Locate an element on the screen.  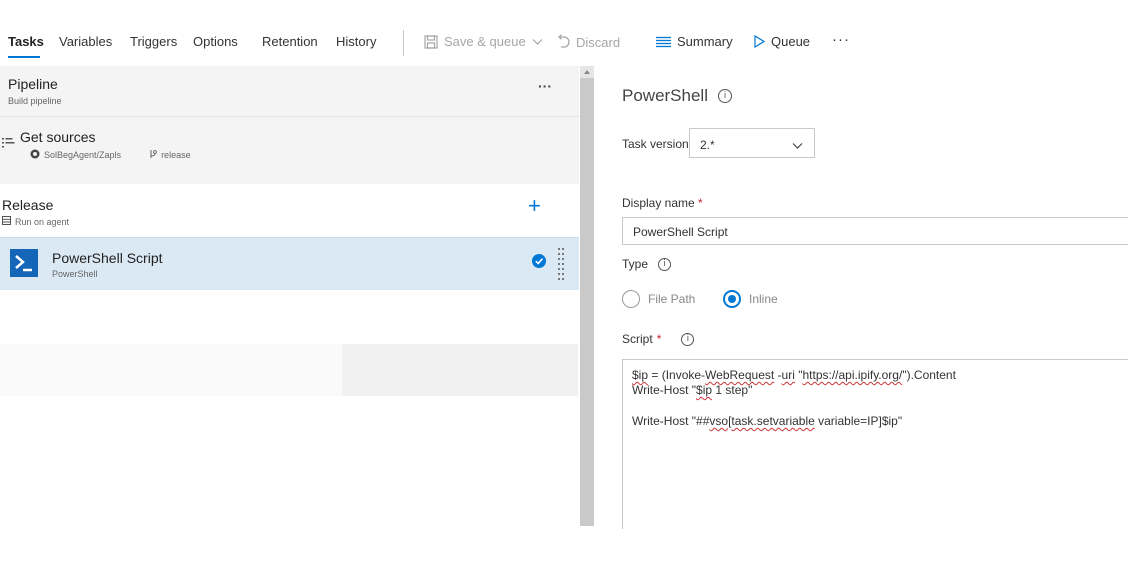
details-header: PowerShell i is located at coordinates (677, 96).